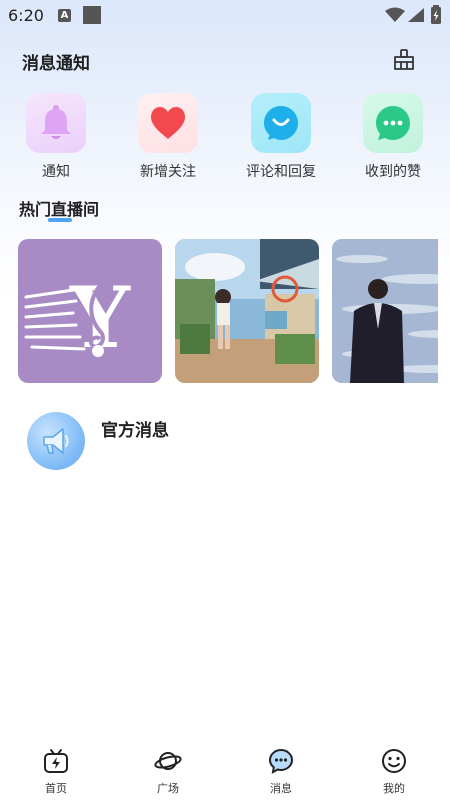 The image size is (450, 800). What do you see at coordinates (26, 15) in the screenshot?
I see `status-time: 6:20` at bounding box center [26, 15].